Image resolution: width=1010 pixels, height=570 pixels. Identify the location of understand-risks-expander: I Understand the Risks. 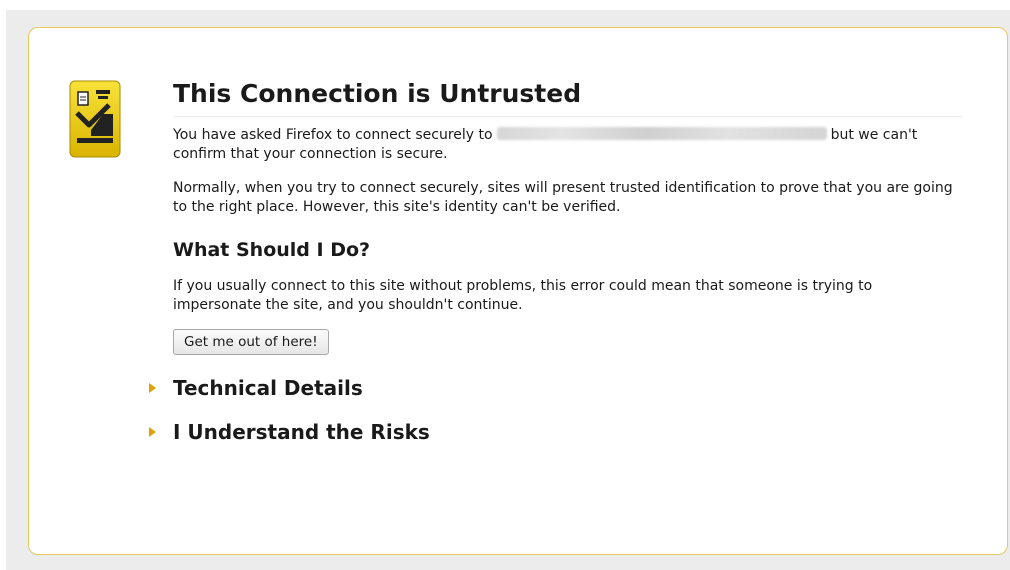
(556, 432).